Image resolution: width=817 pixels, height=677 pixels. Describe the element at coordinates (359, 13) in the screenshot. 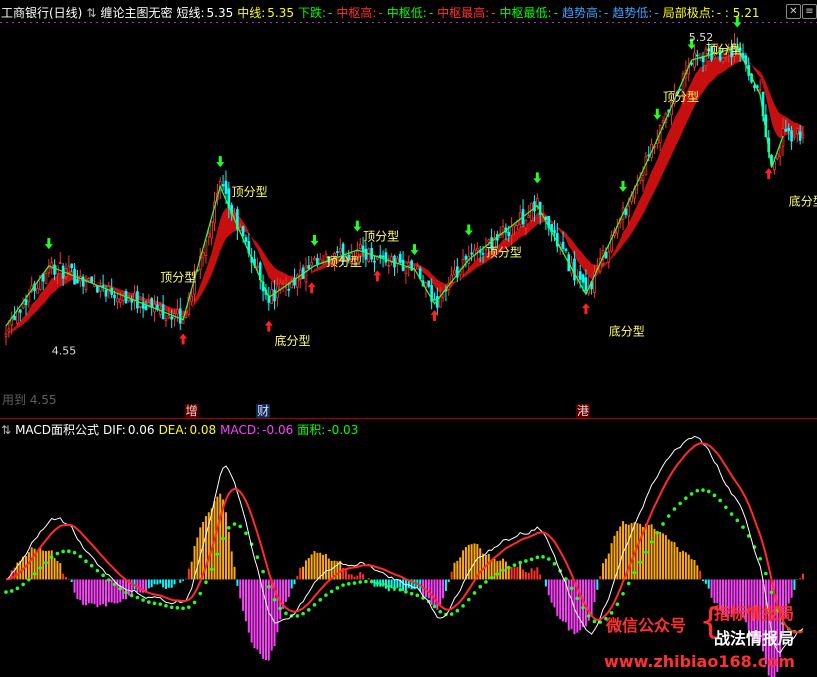

I see `header-field: 中枢高: -` at that location.